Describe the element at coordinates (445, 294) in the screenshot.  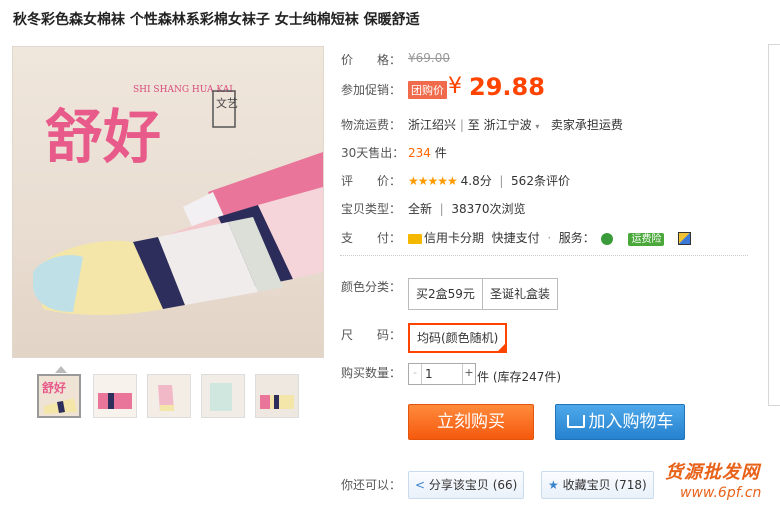
I see `color-option-1: 买2盒59元` at that location.